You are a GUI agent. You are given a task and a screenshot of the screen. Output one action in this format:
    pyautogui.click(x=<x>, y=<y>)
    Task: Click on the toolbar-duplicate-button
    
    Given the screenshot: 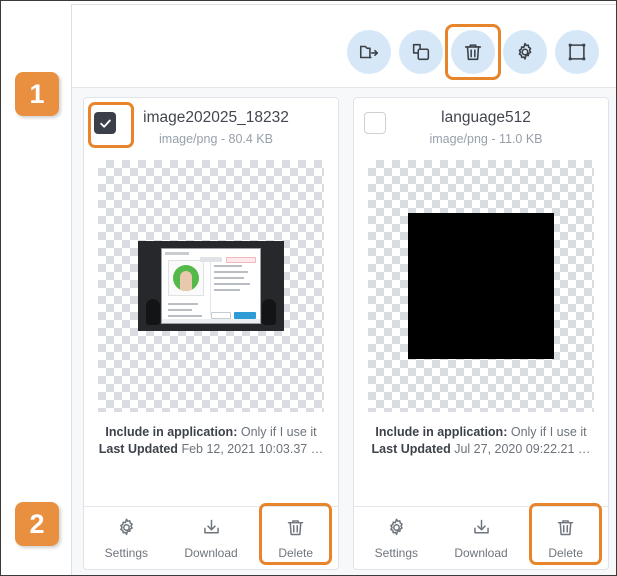 What is the action you would take?
    pyautogui.click(x=421, y=52)
    